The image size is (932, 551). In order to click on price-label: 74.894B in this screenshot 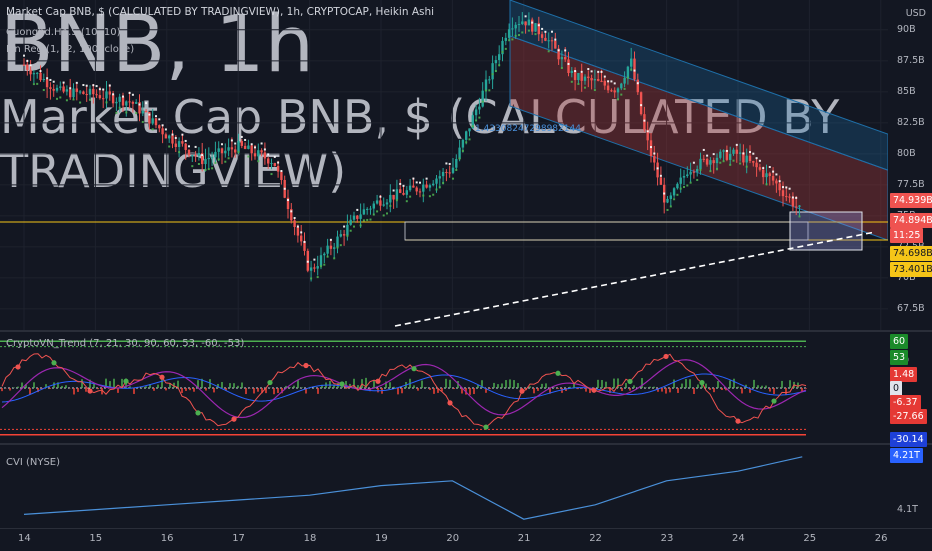, I will do `click(911, 220)`.